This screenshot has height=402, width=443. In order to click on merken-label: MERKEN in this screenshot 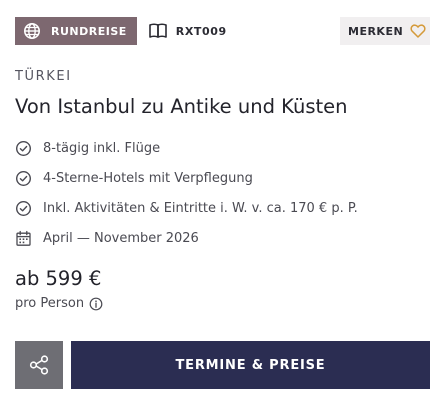, I will do `click(376, 31)`.